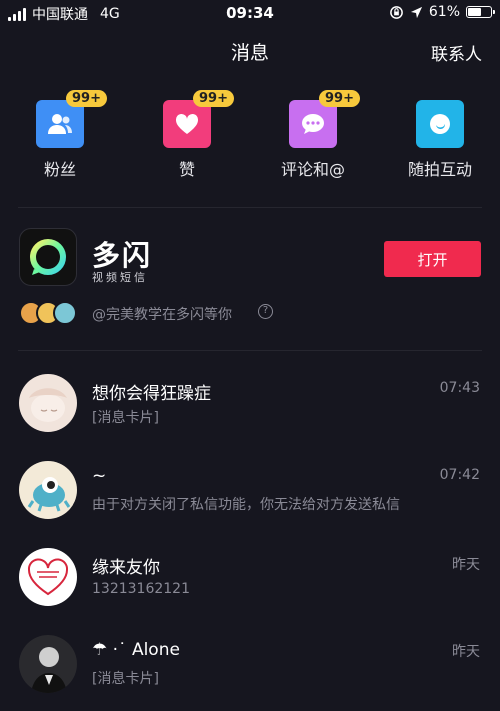 The image size is (500, 711). Describe the element at coordinates (246, 505) in the screenshot. I see `message-preview: 由于对方关闭了私信功能，你无法给对方发送私信` at that location.